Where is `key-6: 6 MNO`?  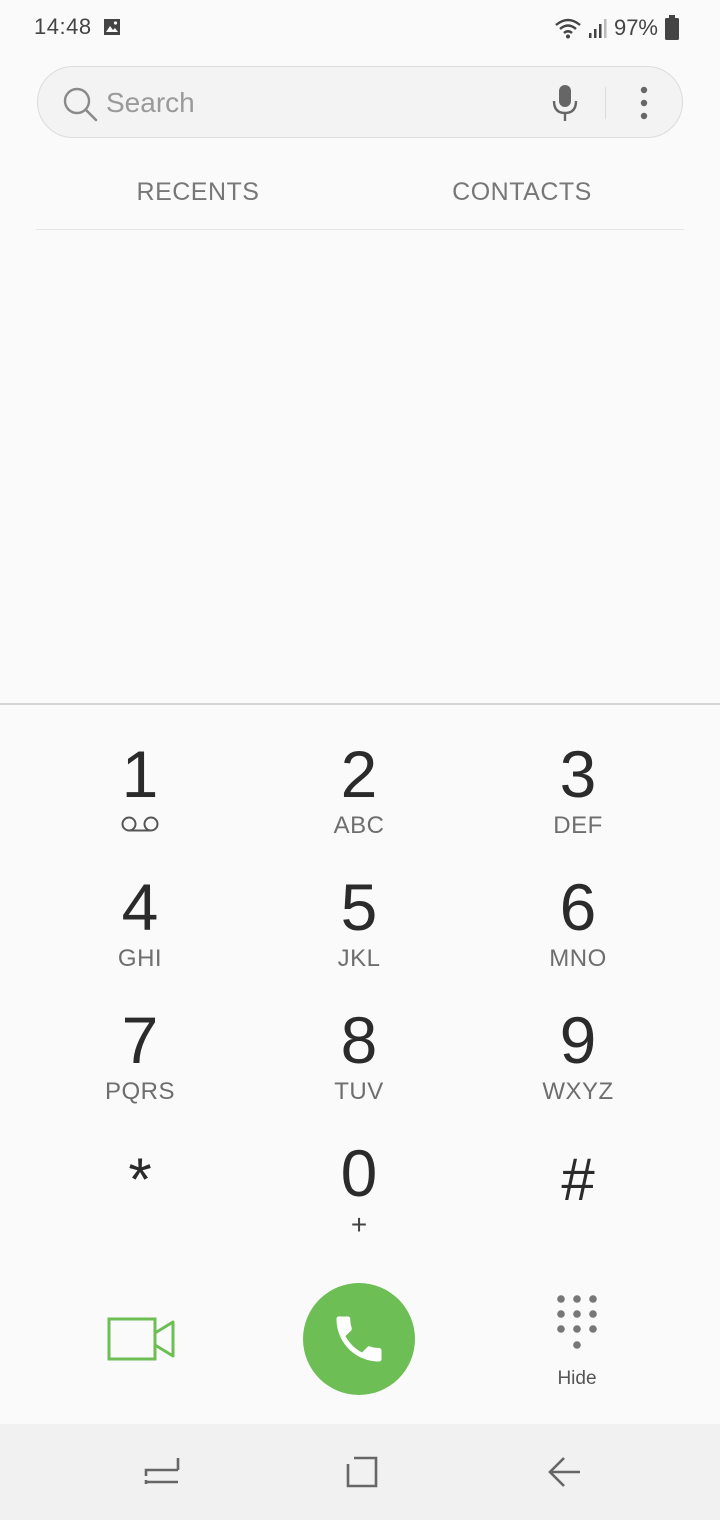 key-6: 6 MNO is located at coordinates (578, 905).